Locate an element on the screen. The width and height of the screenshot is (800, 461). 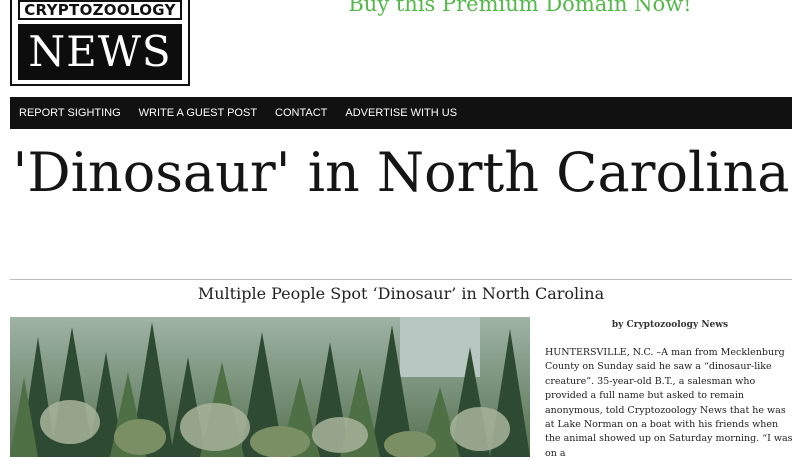
nav-item-contact: CONTACT is located at coordinates (301, 113).